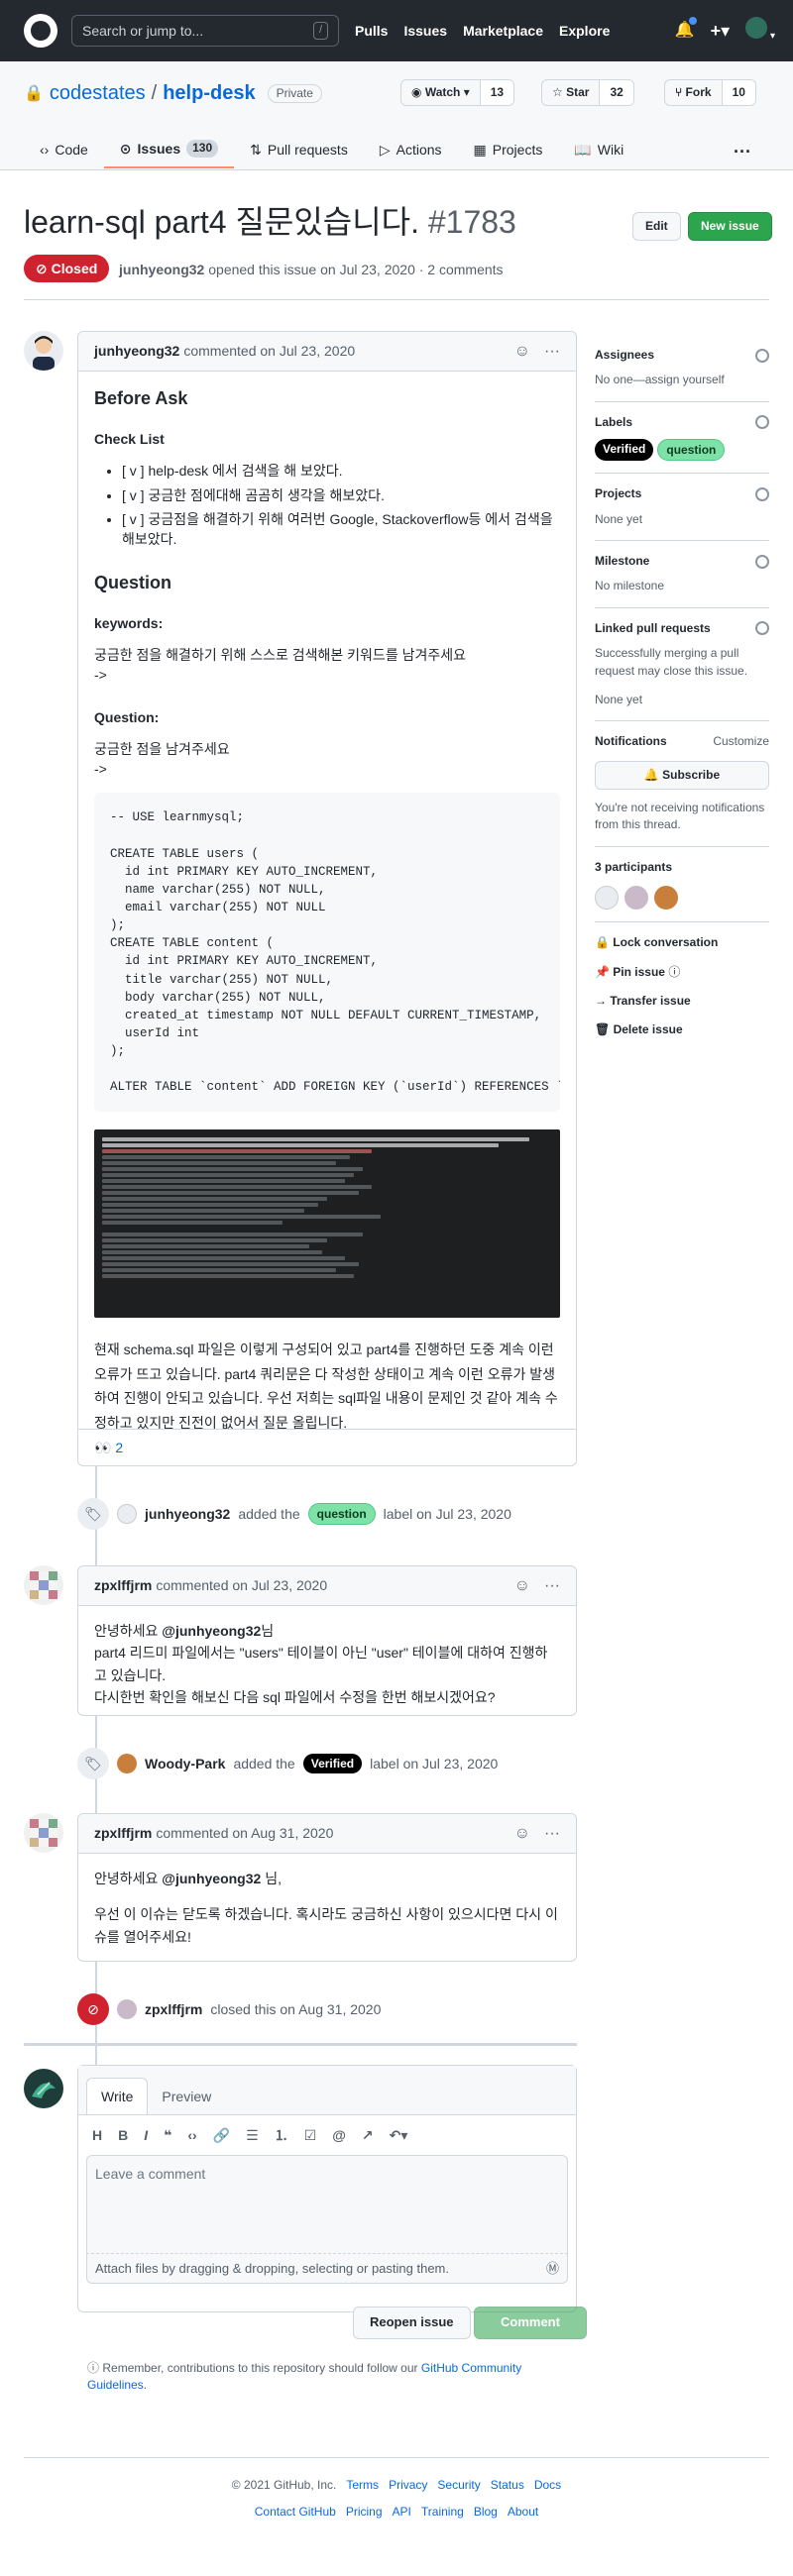 Image resolution: width=793 pixels, height=2576 pixels. What do you see at coordinates (523, 2512) in the screenshot?
I see `footer-link-about: About` at bounding box center [523, 2512].